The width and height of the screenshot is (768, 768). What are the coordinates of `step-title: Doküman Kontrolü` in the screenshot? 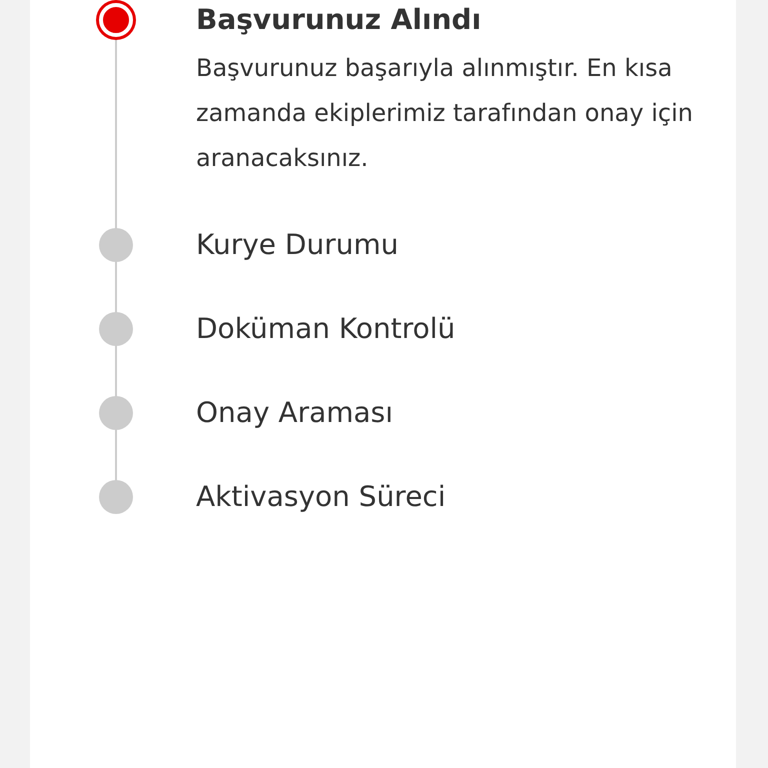 It's located at (326, 329).